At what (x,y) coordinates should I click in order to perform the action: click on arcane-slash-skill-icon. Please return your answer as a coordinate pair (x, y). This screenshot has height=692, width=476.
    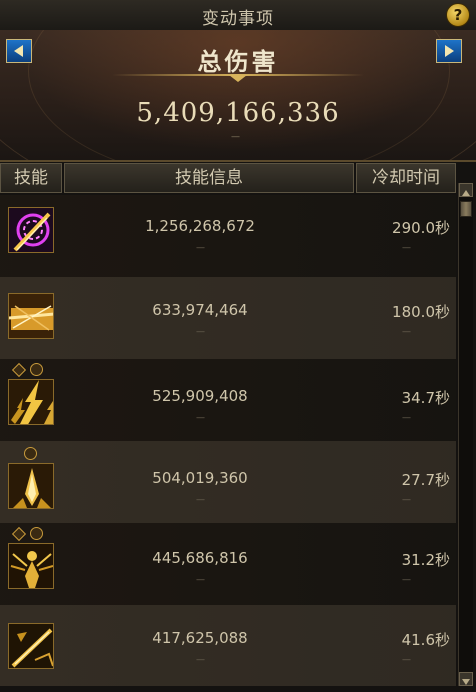
    Looking at the image, I should click on (31, 230).